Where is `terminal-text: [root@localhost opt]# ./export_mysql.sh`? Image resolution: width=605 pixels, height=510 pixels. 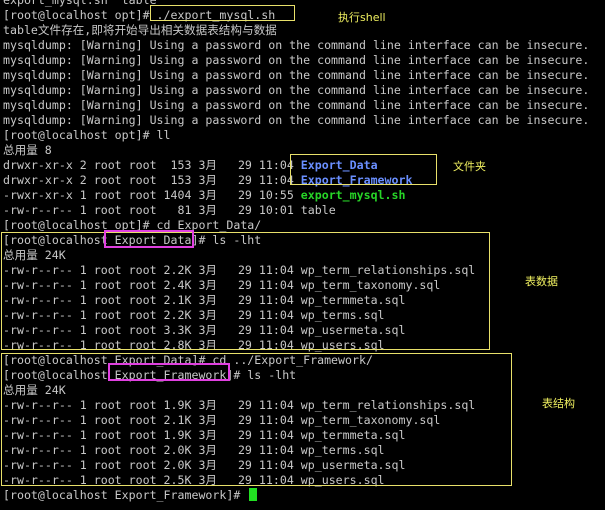 terminal-text: [root@localhost opt]# ./export_mysql.sh is located at coordinates (139, 15).